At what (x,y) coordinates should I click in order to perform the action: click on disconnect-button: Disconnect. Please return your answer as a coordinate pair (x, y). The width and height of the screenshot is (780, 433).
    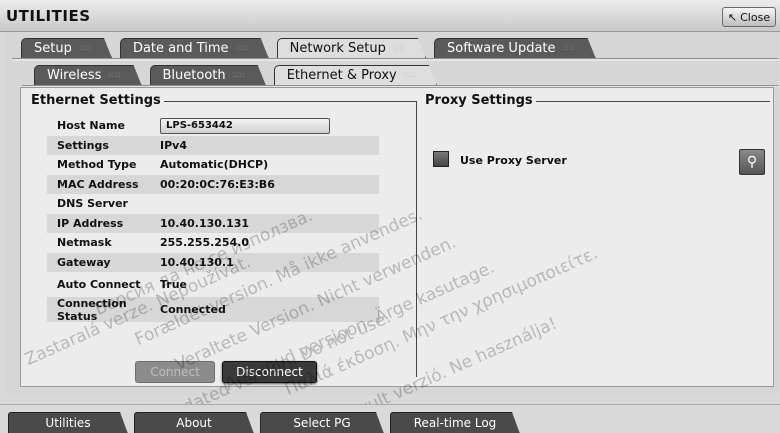
    Looking at the image, I should click on (269, 372).